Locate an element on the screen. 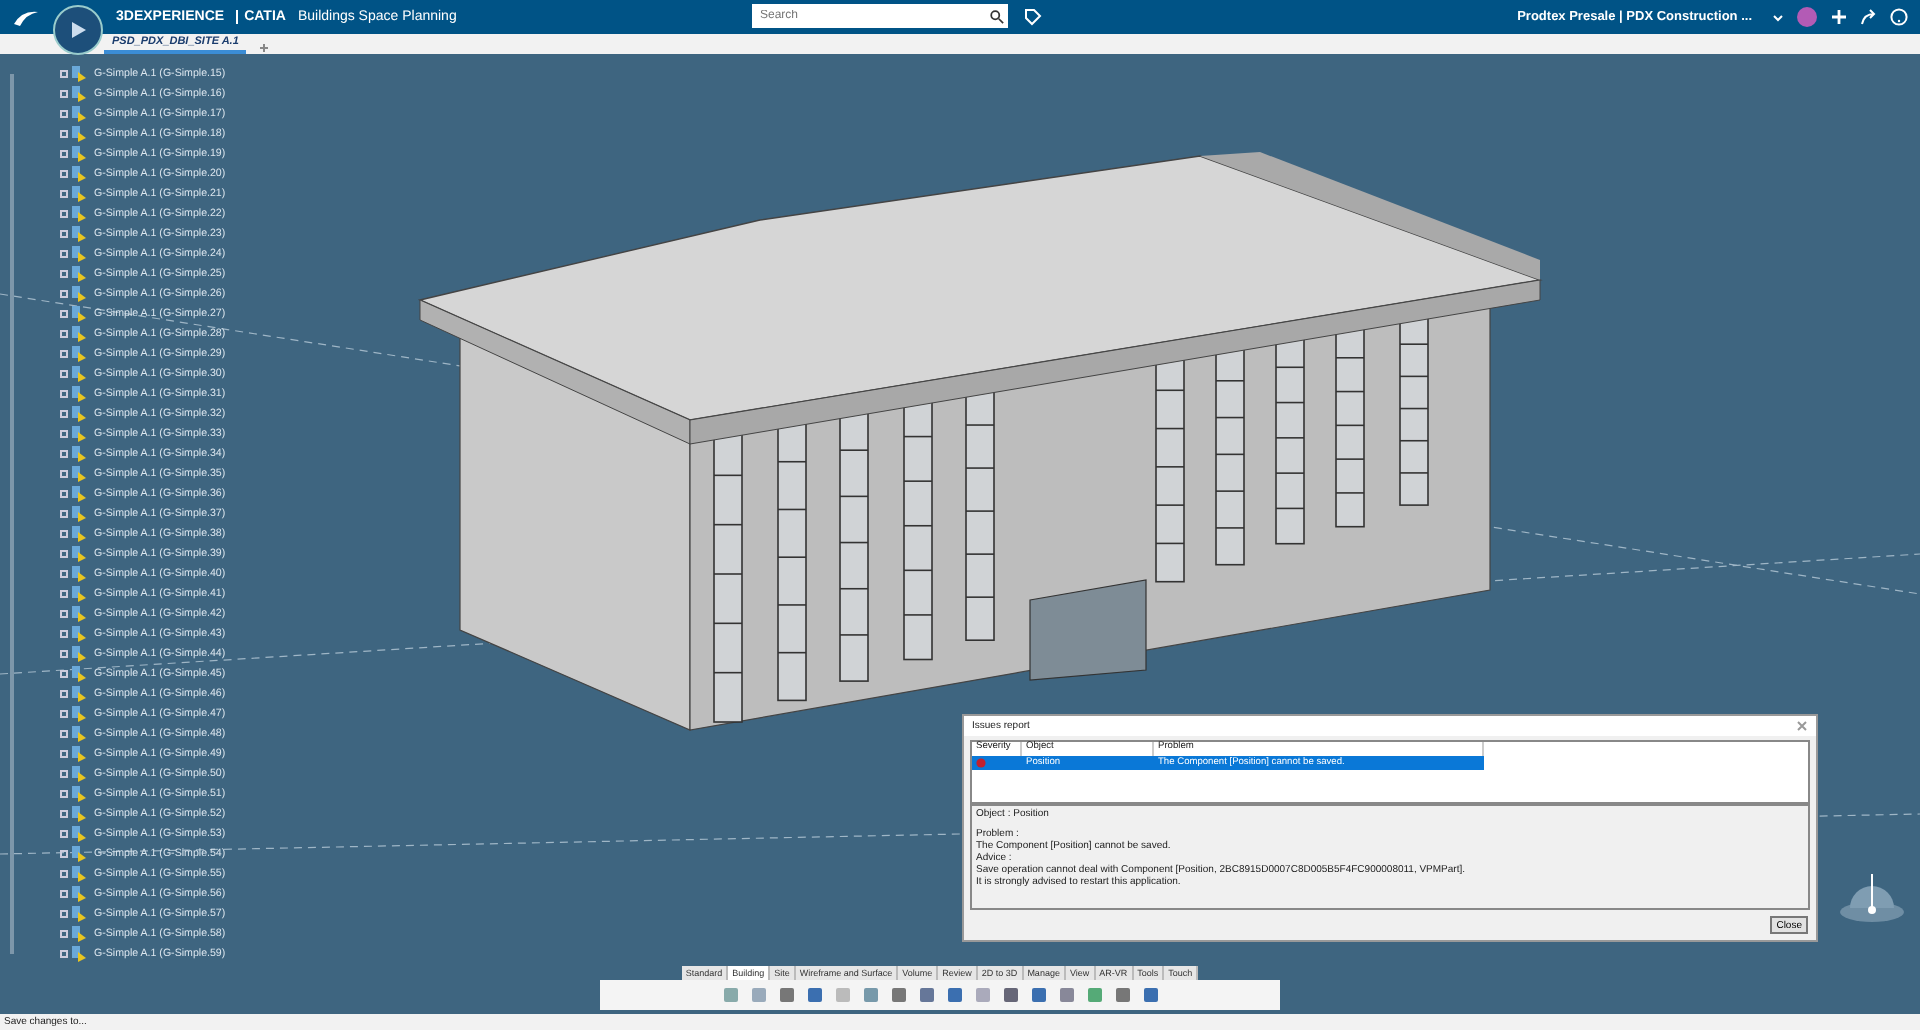 Image resolution: width=1920 pixels, height=1030 pixels. avatar-icon is located at coordinates (1807, 17).